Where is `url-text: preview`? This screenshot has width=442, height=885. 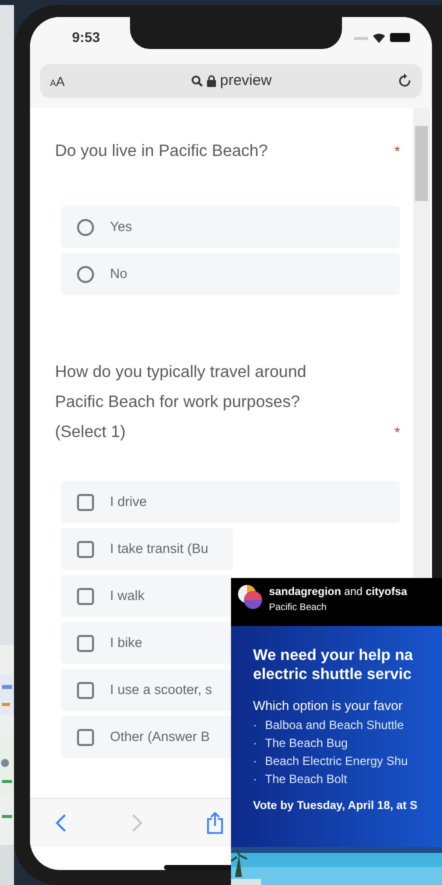
url-text: preview is located at coordinates (246, 81).